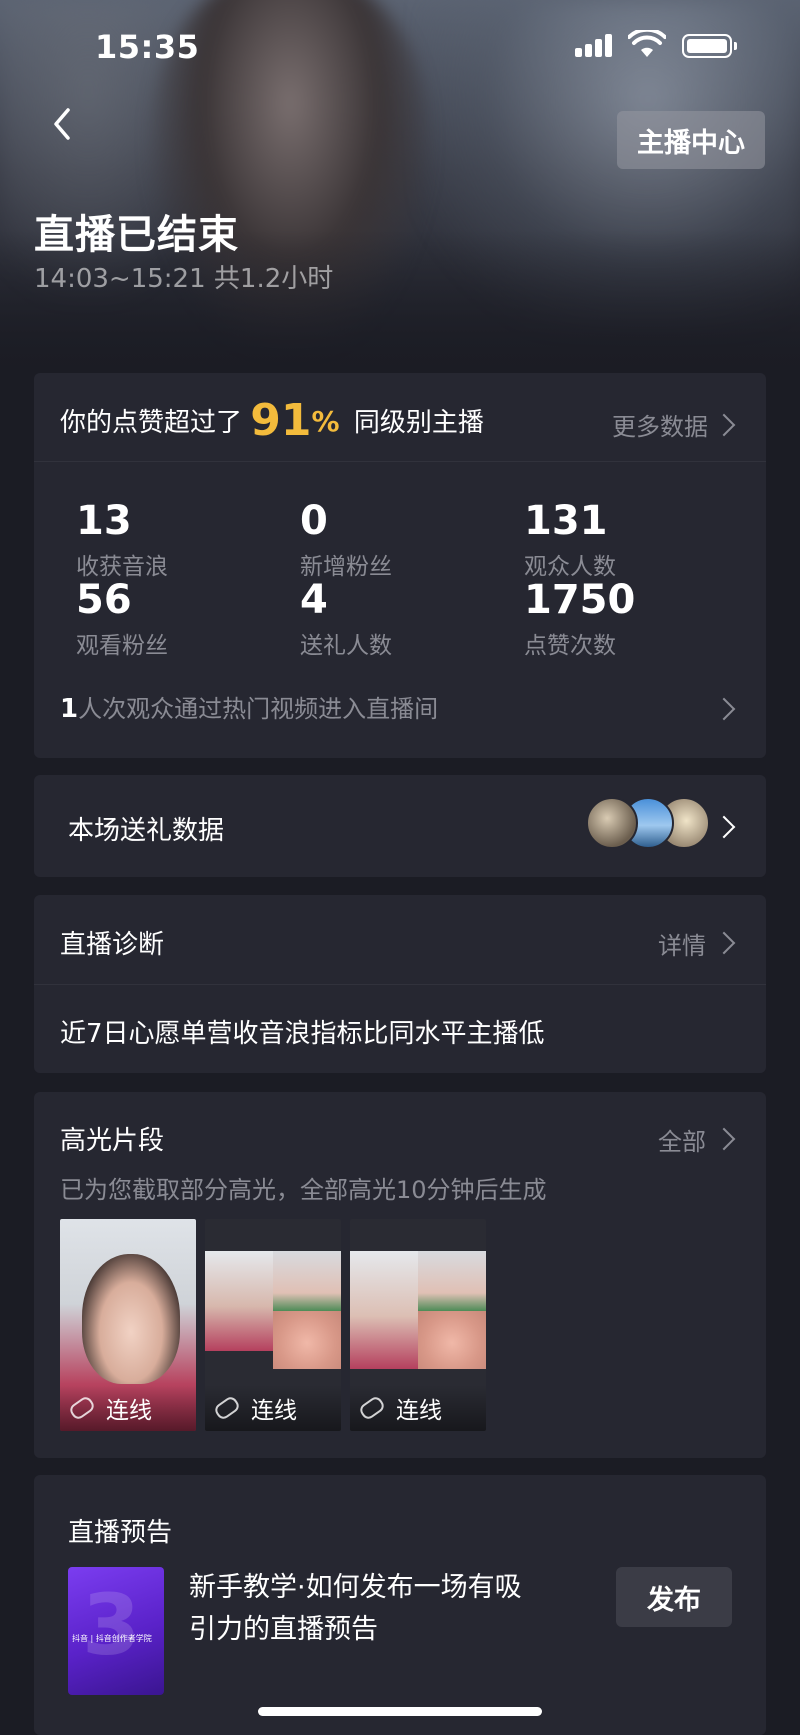 The image size is (800, 1735). Describe the element at coordinates (355, 1608) in the screenshot. I see `preview-description: 新手教学·如何发布一场有吸 引力的直播预告` at that location.